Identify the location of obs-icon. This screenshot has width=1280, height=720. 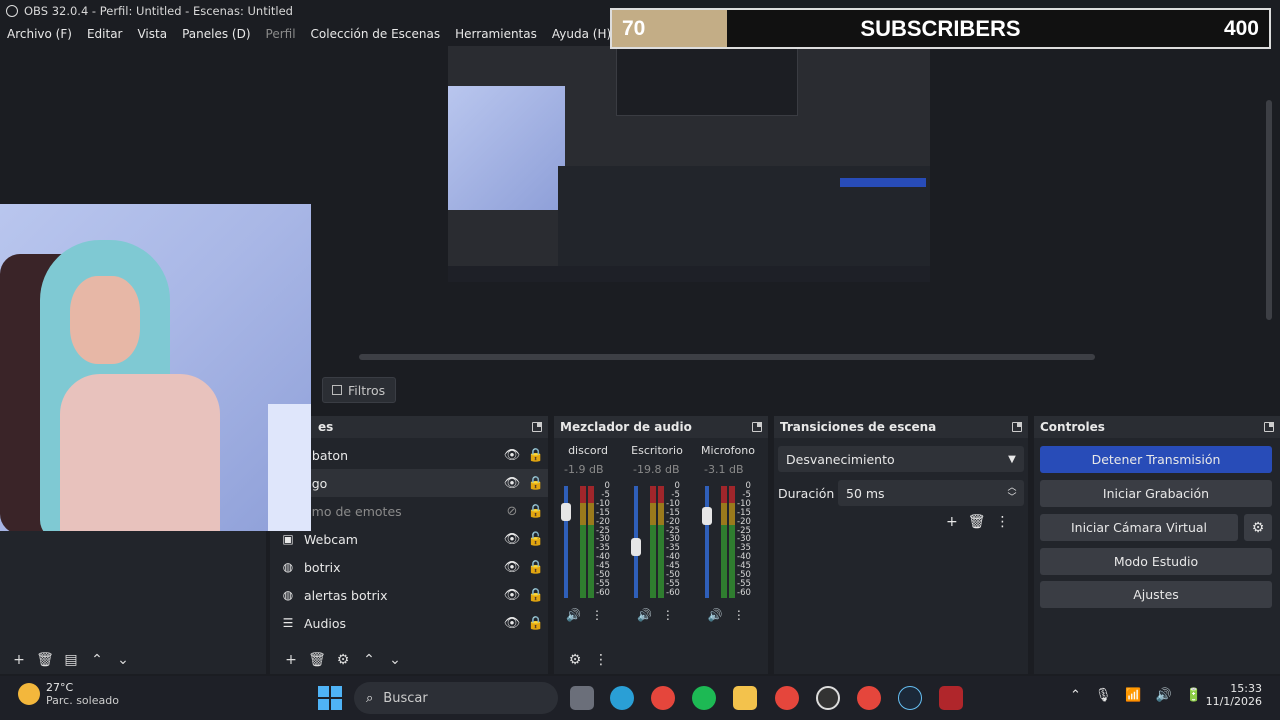
(828, 698).